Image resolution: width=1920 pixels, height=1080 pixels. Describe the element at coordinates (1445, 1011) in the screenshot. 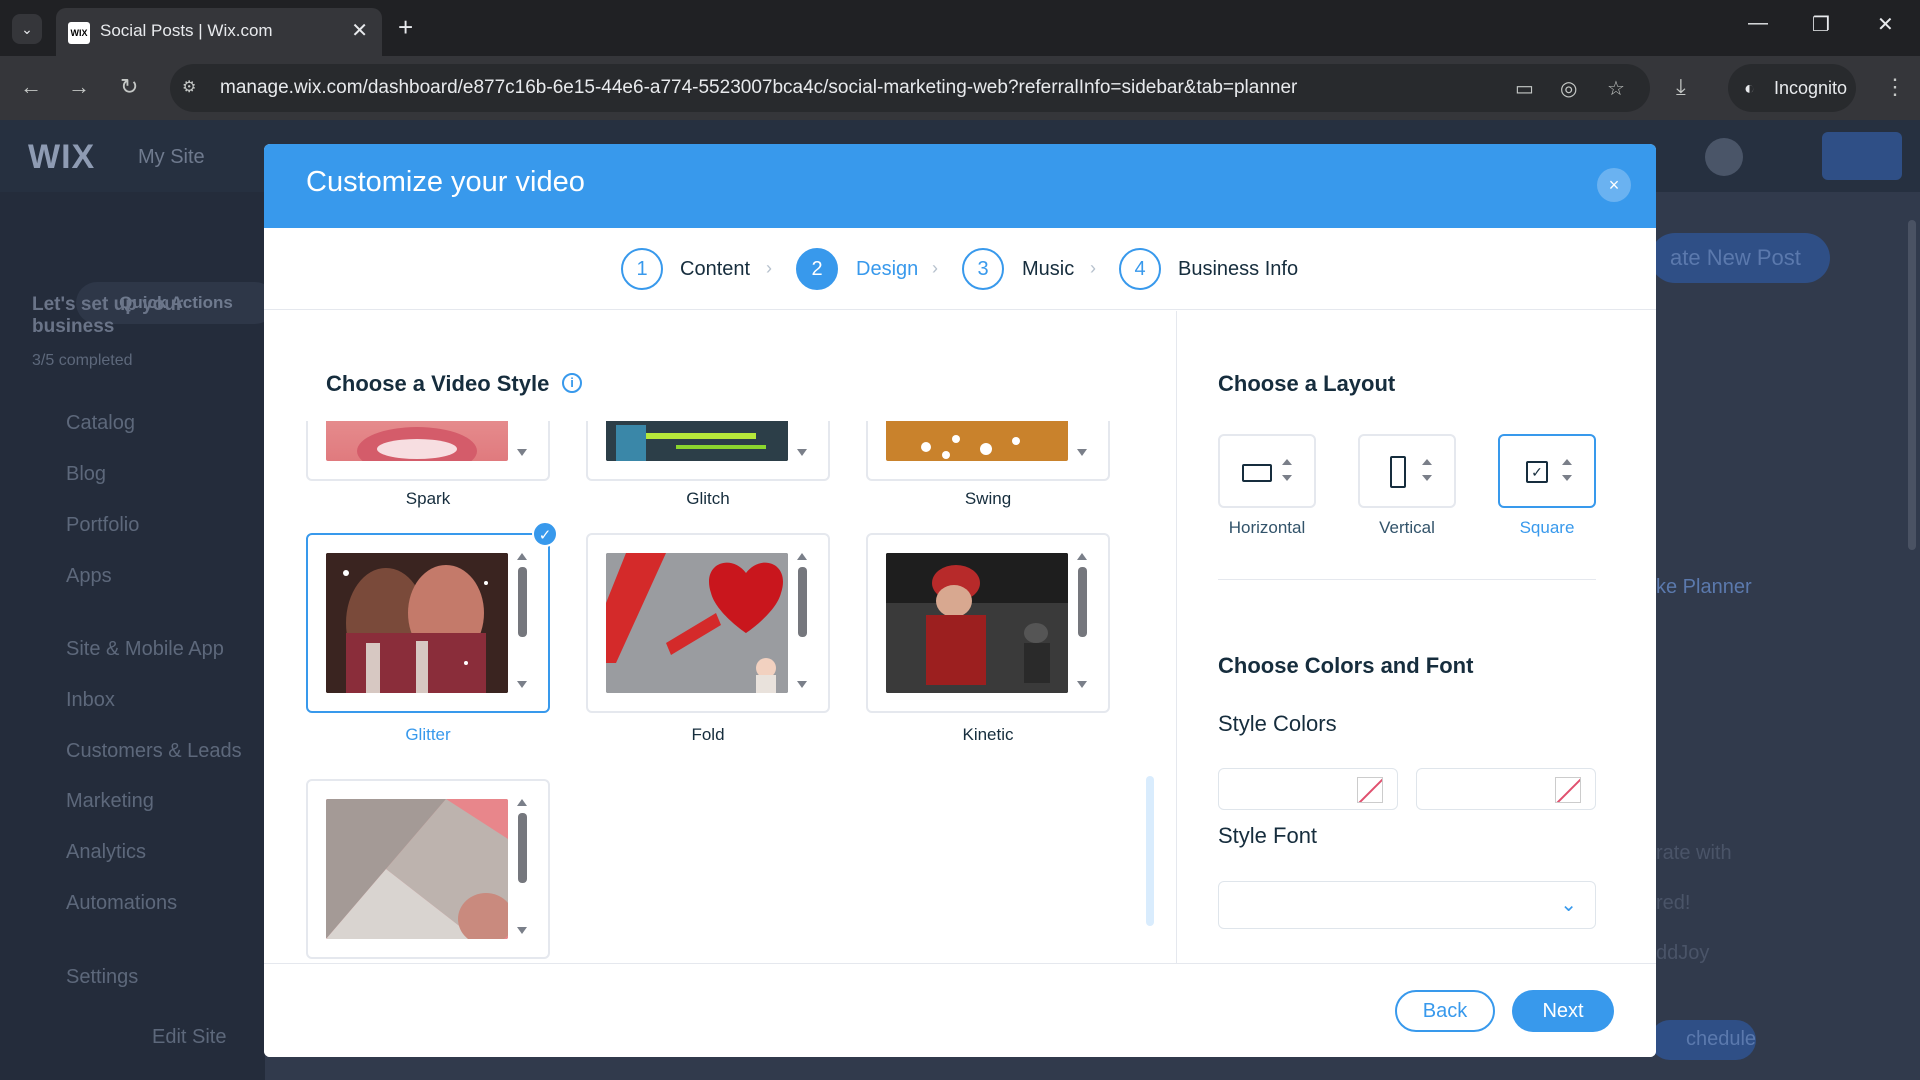

I see `back-button: Back` at that location.